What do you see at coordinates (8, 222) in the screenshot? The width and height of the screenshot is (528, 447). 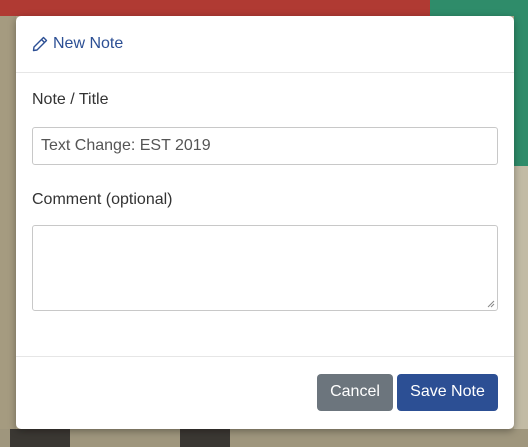 I see `backdrop-shape-left` at bounding box center [8, 222].